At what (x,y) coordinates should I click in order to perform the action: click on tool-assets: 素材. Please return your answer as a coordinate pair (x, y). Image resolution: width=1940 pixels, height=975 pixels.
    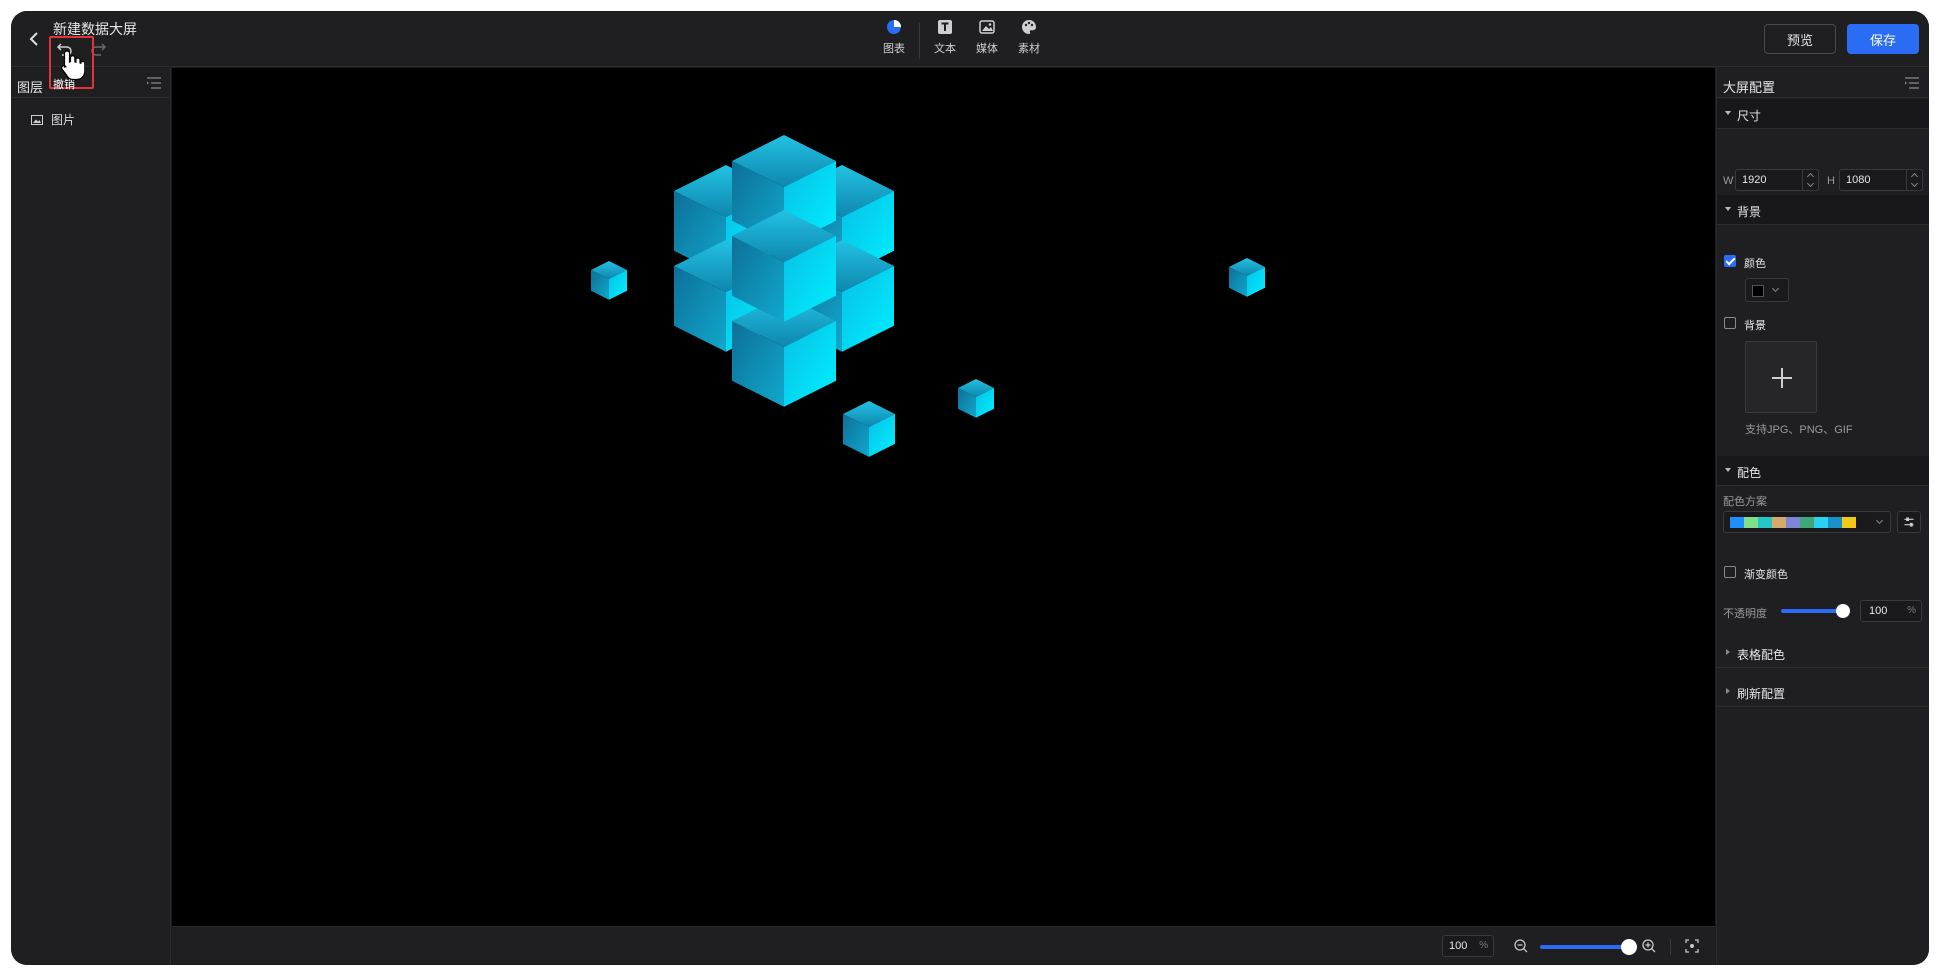
    Looking at the image, I should click on (1029, 41).